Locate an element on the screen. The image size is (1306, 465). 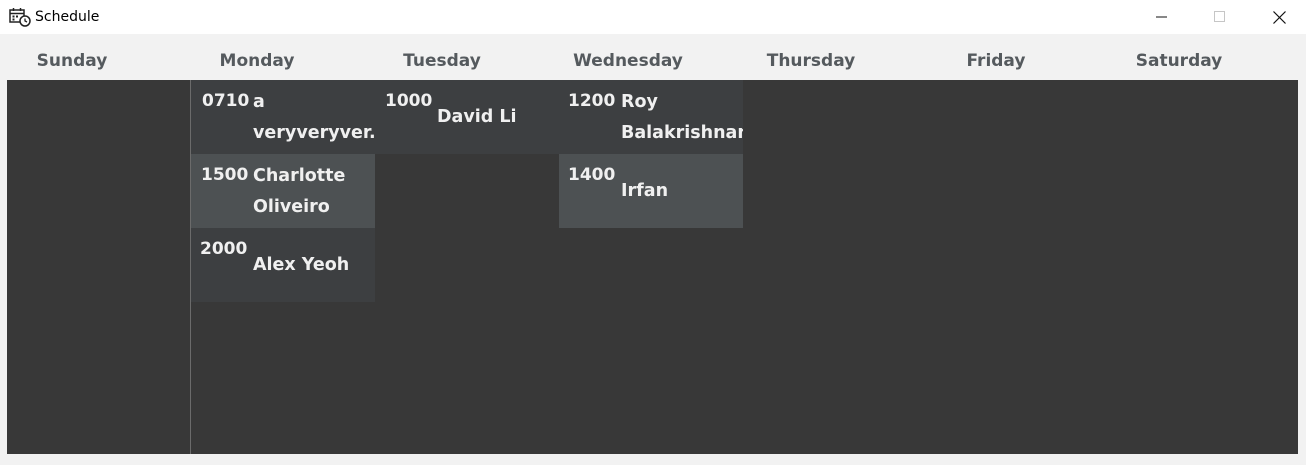
slot-time: 1400 is located at coordinates (592, 175).